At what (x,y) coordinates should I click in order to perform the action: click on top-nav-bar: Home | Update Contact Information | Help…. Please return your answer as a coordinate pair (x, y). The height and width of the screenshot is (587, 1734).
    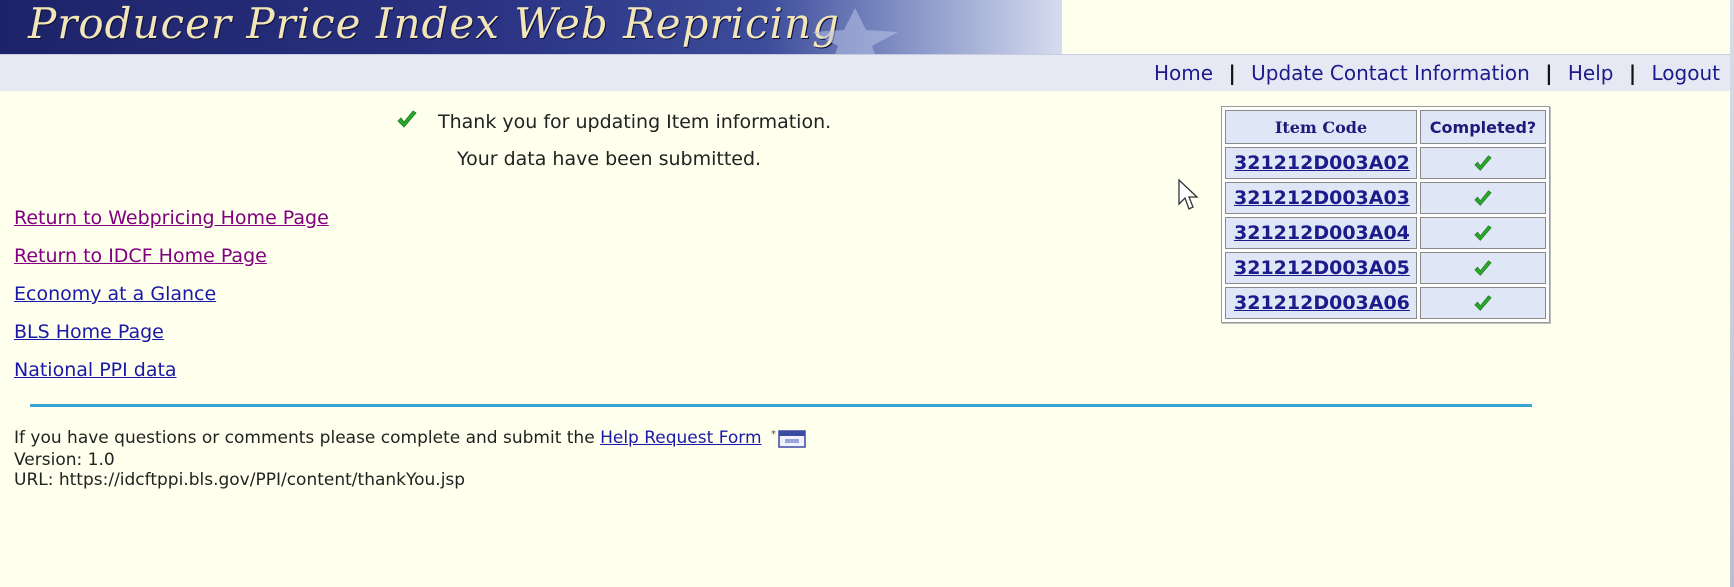
    Looking at the image, I should click on (865, 72).